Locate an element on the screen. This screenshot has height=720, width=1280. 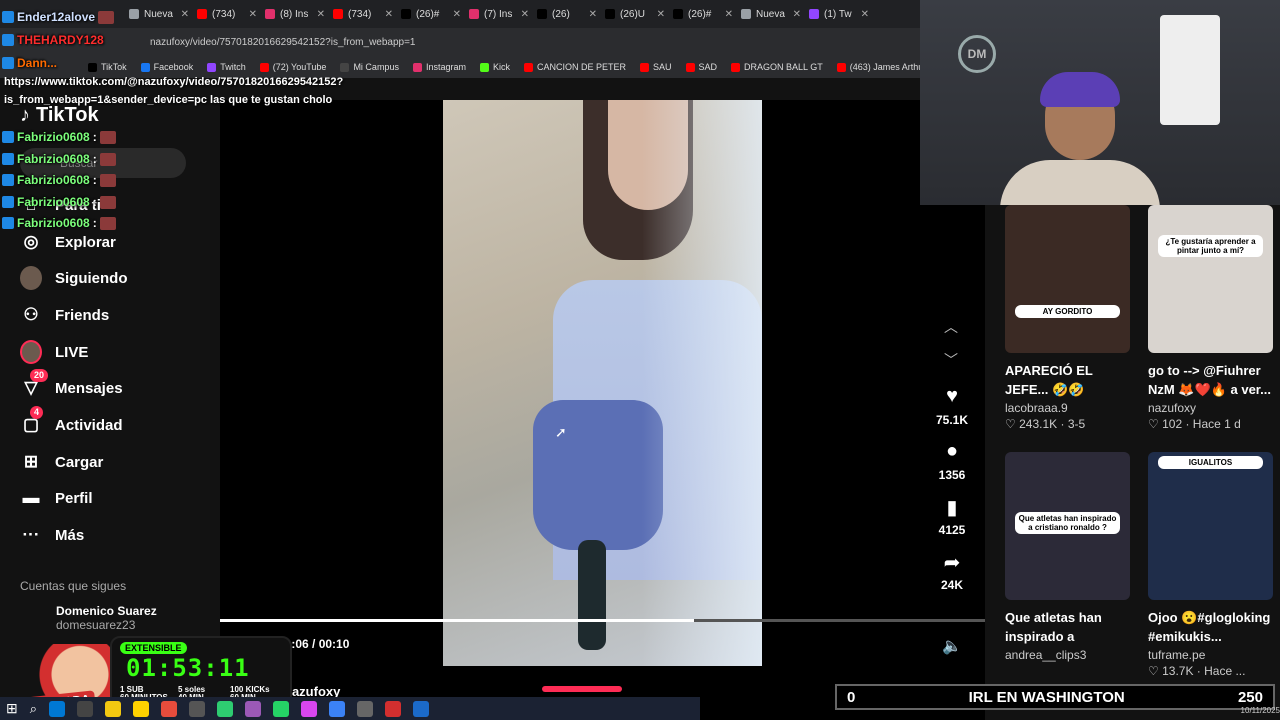
browser-tab: (7) Ins ✕ is located at coordinates (499, 14).